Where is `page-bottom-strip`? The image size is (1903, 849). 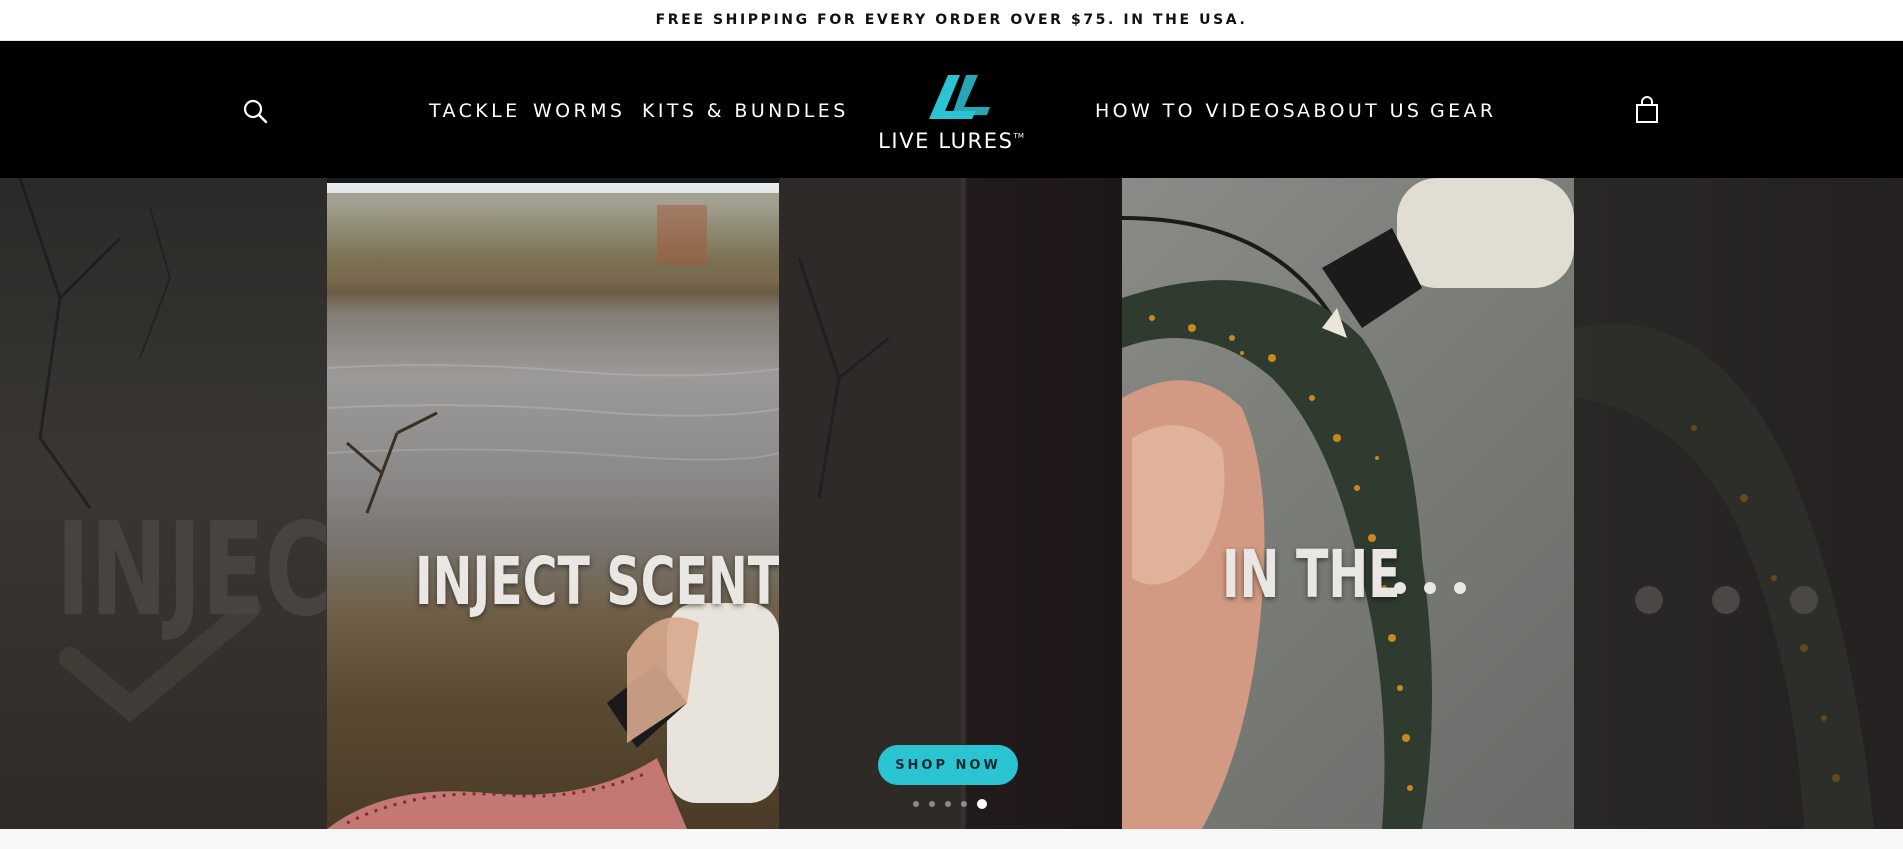
page-bottom-strip is located at coordinates (951, 839).